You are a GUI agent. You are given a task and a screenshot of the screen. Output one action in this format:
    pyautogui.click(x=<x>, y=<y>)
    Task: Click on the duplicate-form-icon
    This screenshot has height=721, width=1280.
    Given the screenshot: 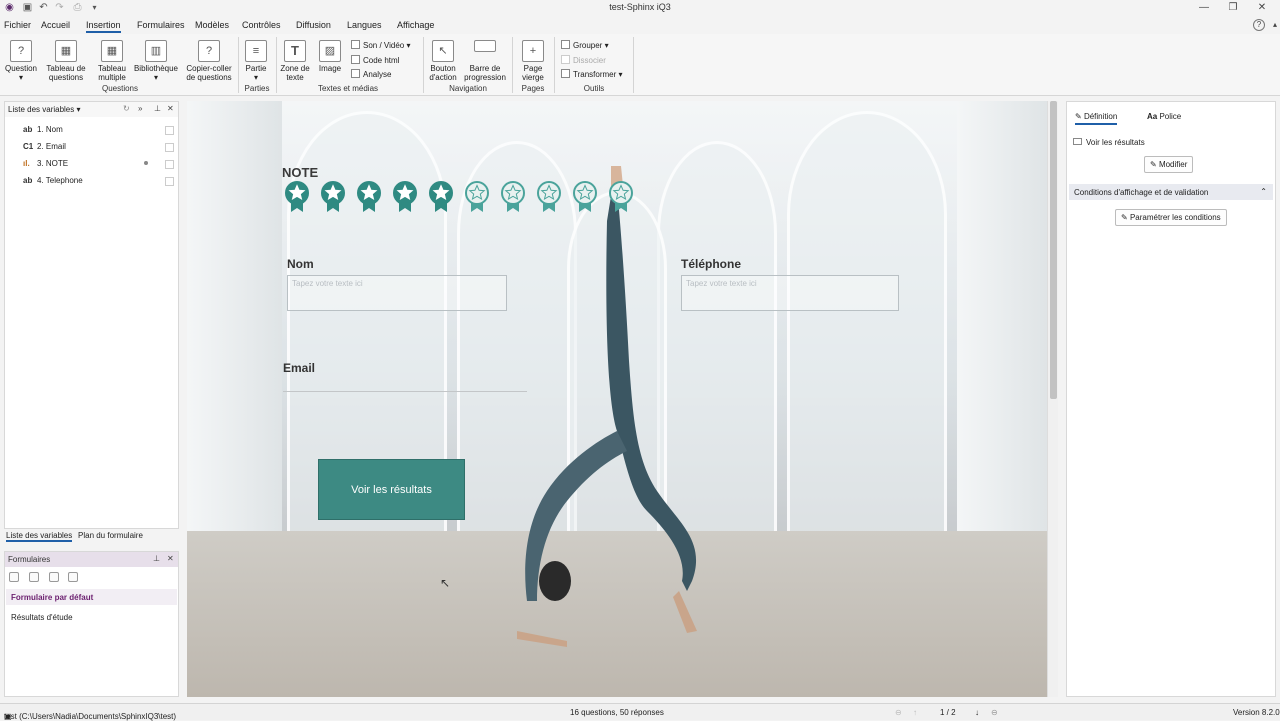 What is the action you would take?
    pyautogui.click(x=34, y=577)
    